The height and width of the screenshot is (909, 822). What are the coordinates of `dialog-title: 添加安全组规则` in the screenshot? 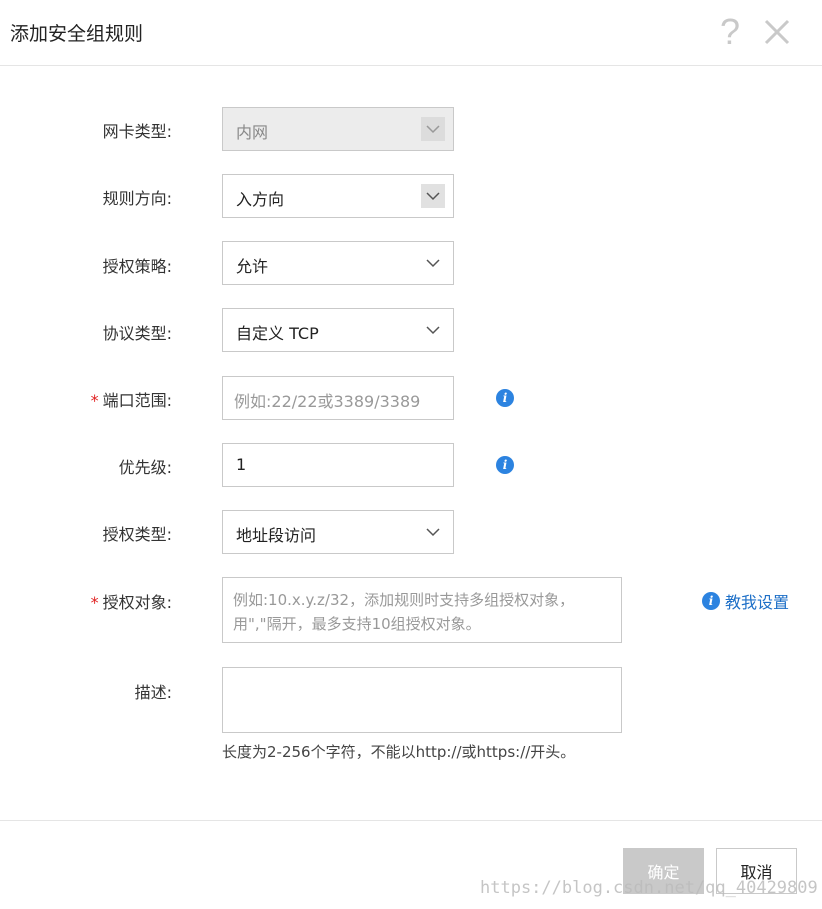 It's located at (77, 34).